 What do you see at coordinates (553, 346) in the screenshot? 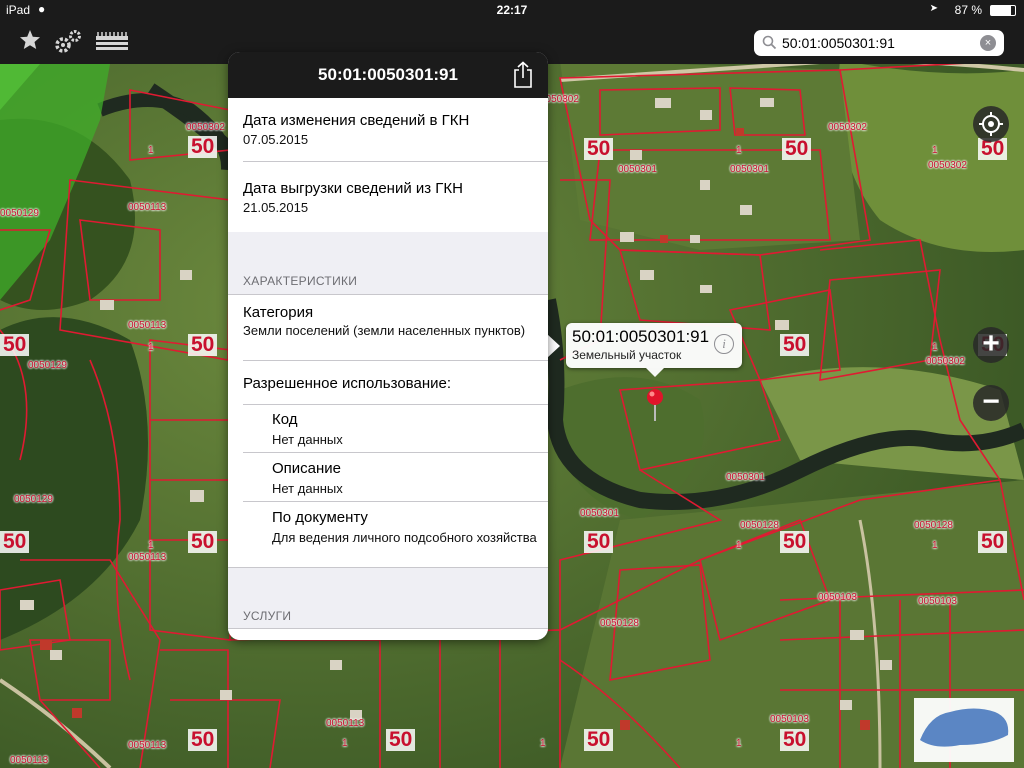
I see `popover-arrow` at bounding box center [553, 346].